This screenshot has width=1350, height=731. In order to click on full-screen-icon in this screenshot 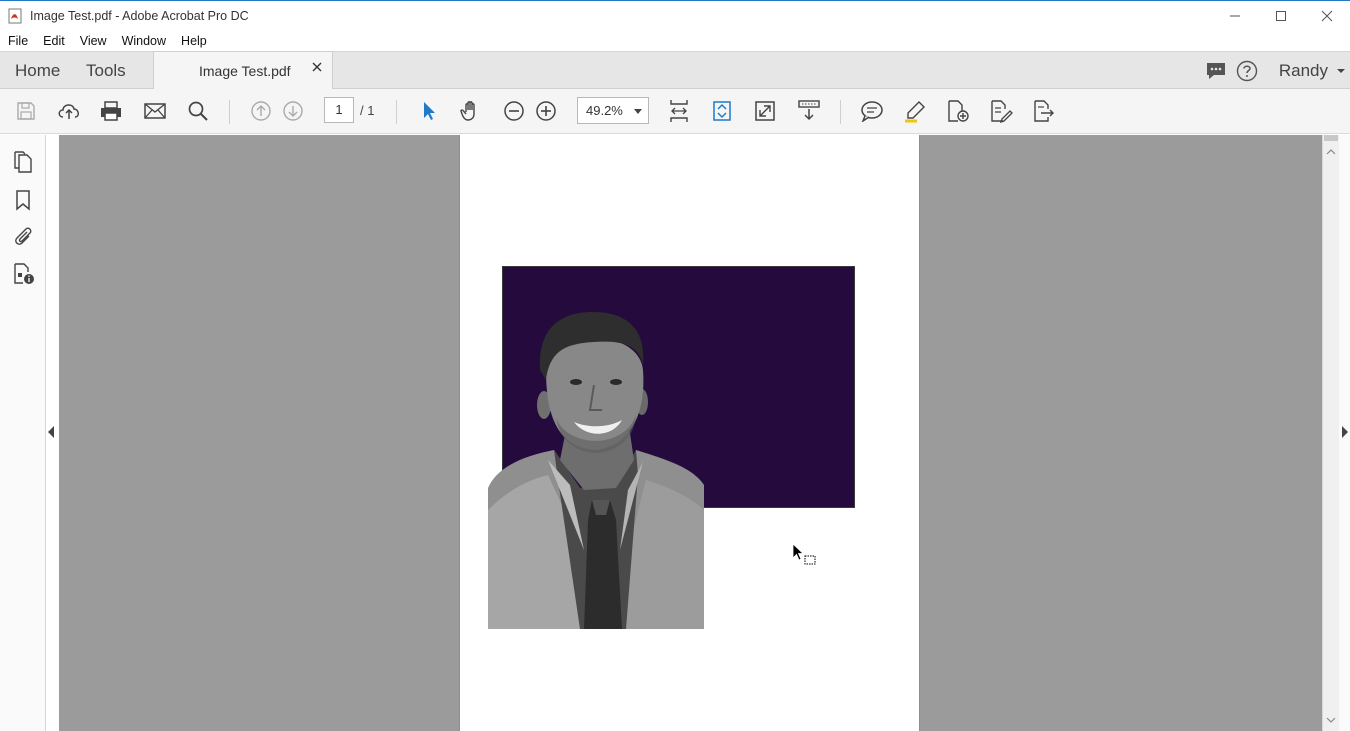, I will do `click(765, 111)`.